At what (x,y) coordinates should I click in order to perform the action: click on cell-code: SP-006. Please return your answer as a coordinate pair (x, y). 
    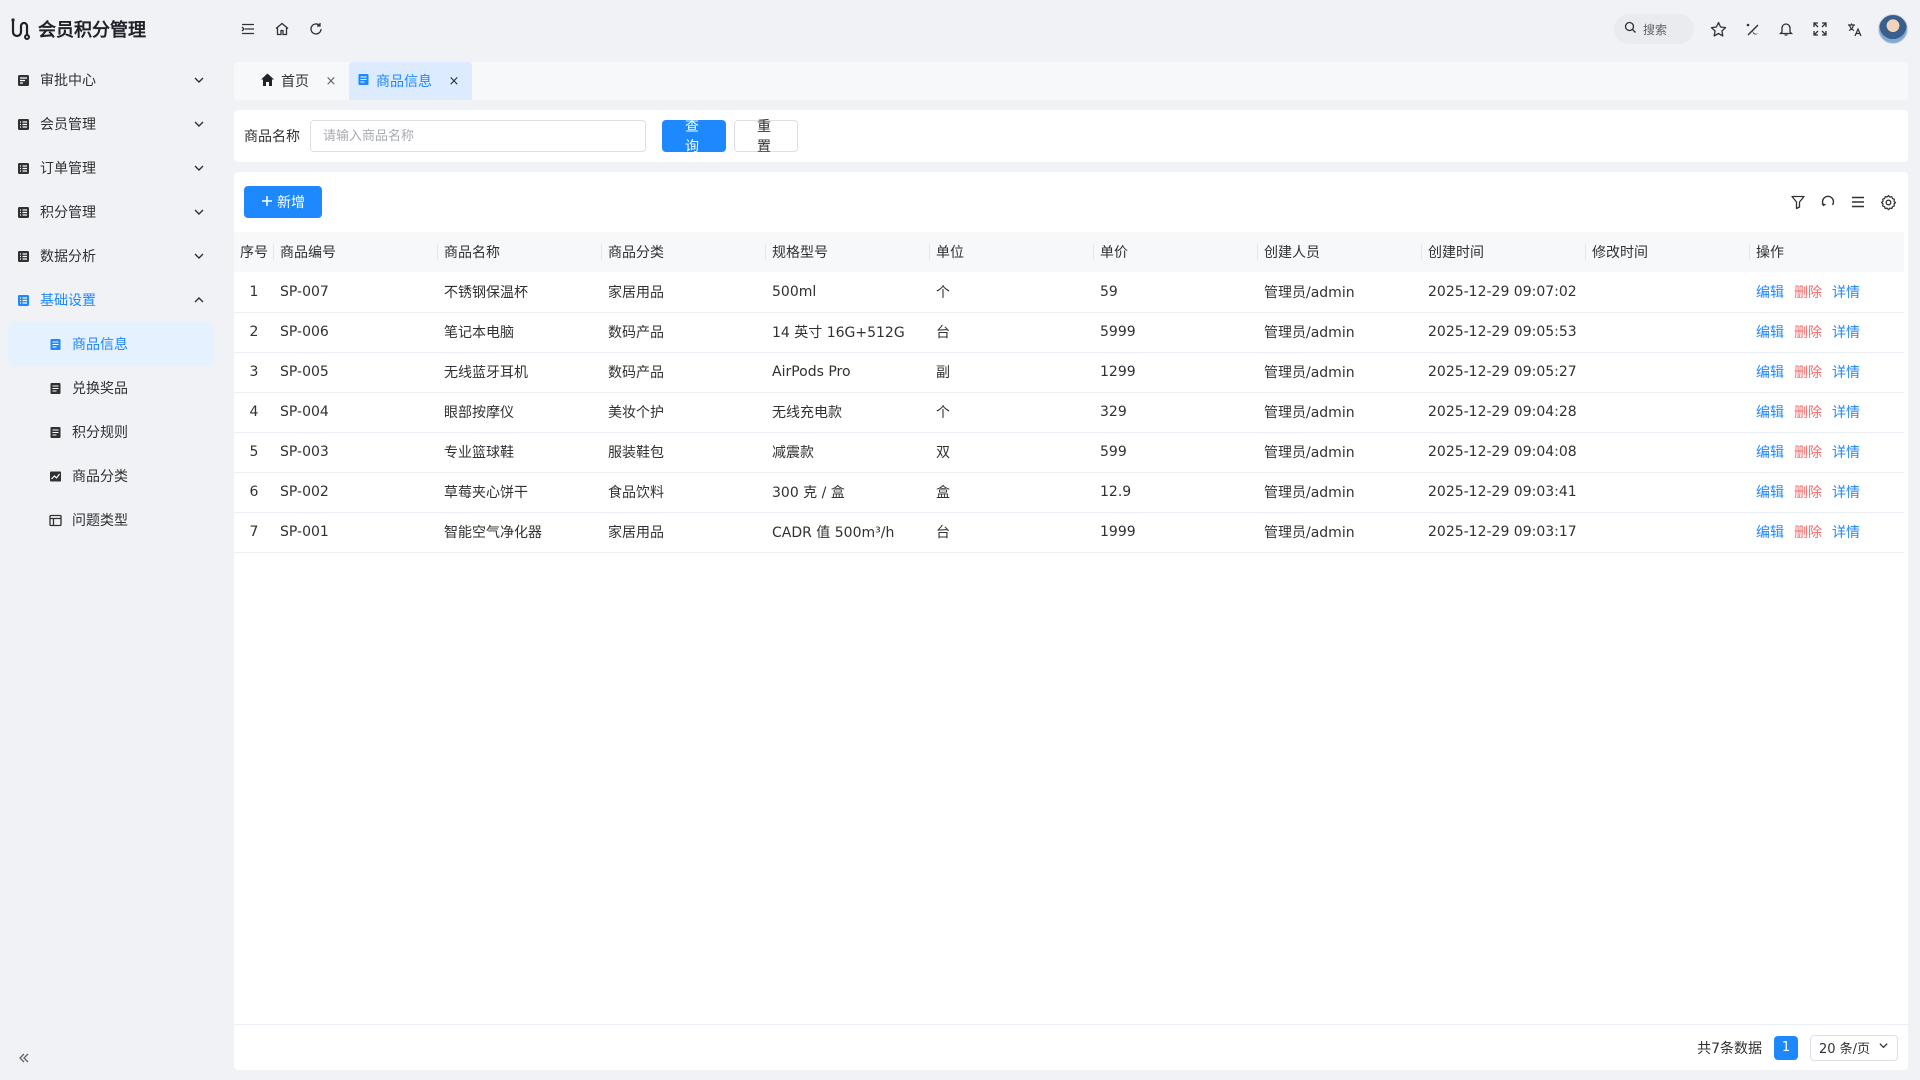
    Looking at the image, I should click on (356, 332).